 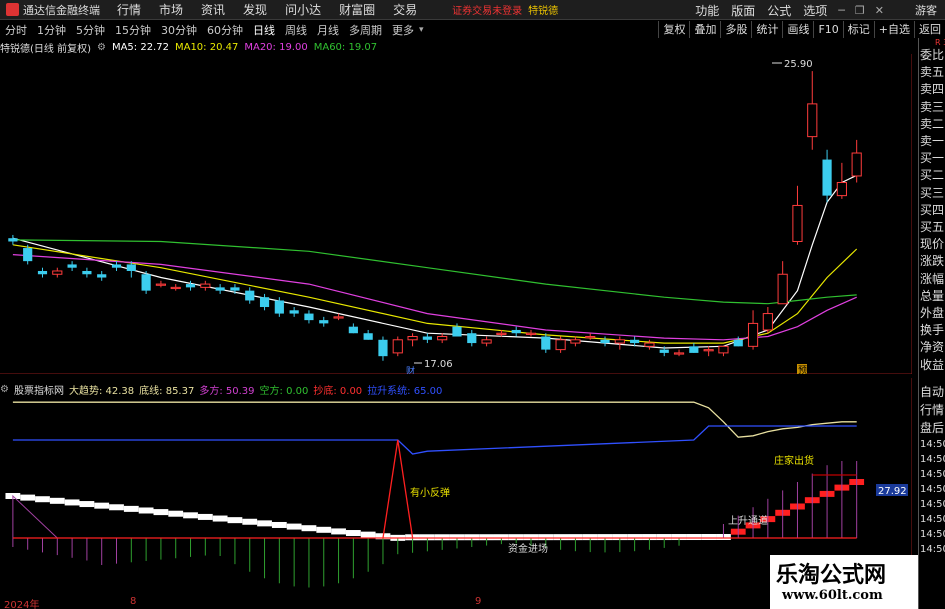 What do you see at coordinates (51, 30) in the screenshot?
I see `period-1min: 1分钟` at bounding box center [51, 30].